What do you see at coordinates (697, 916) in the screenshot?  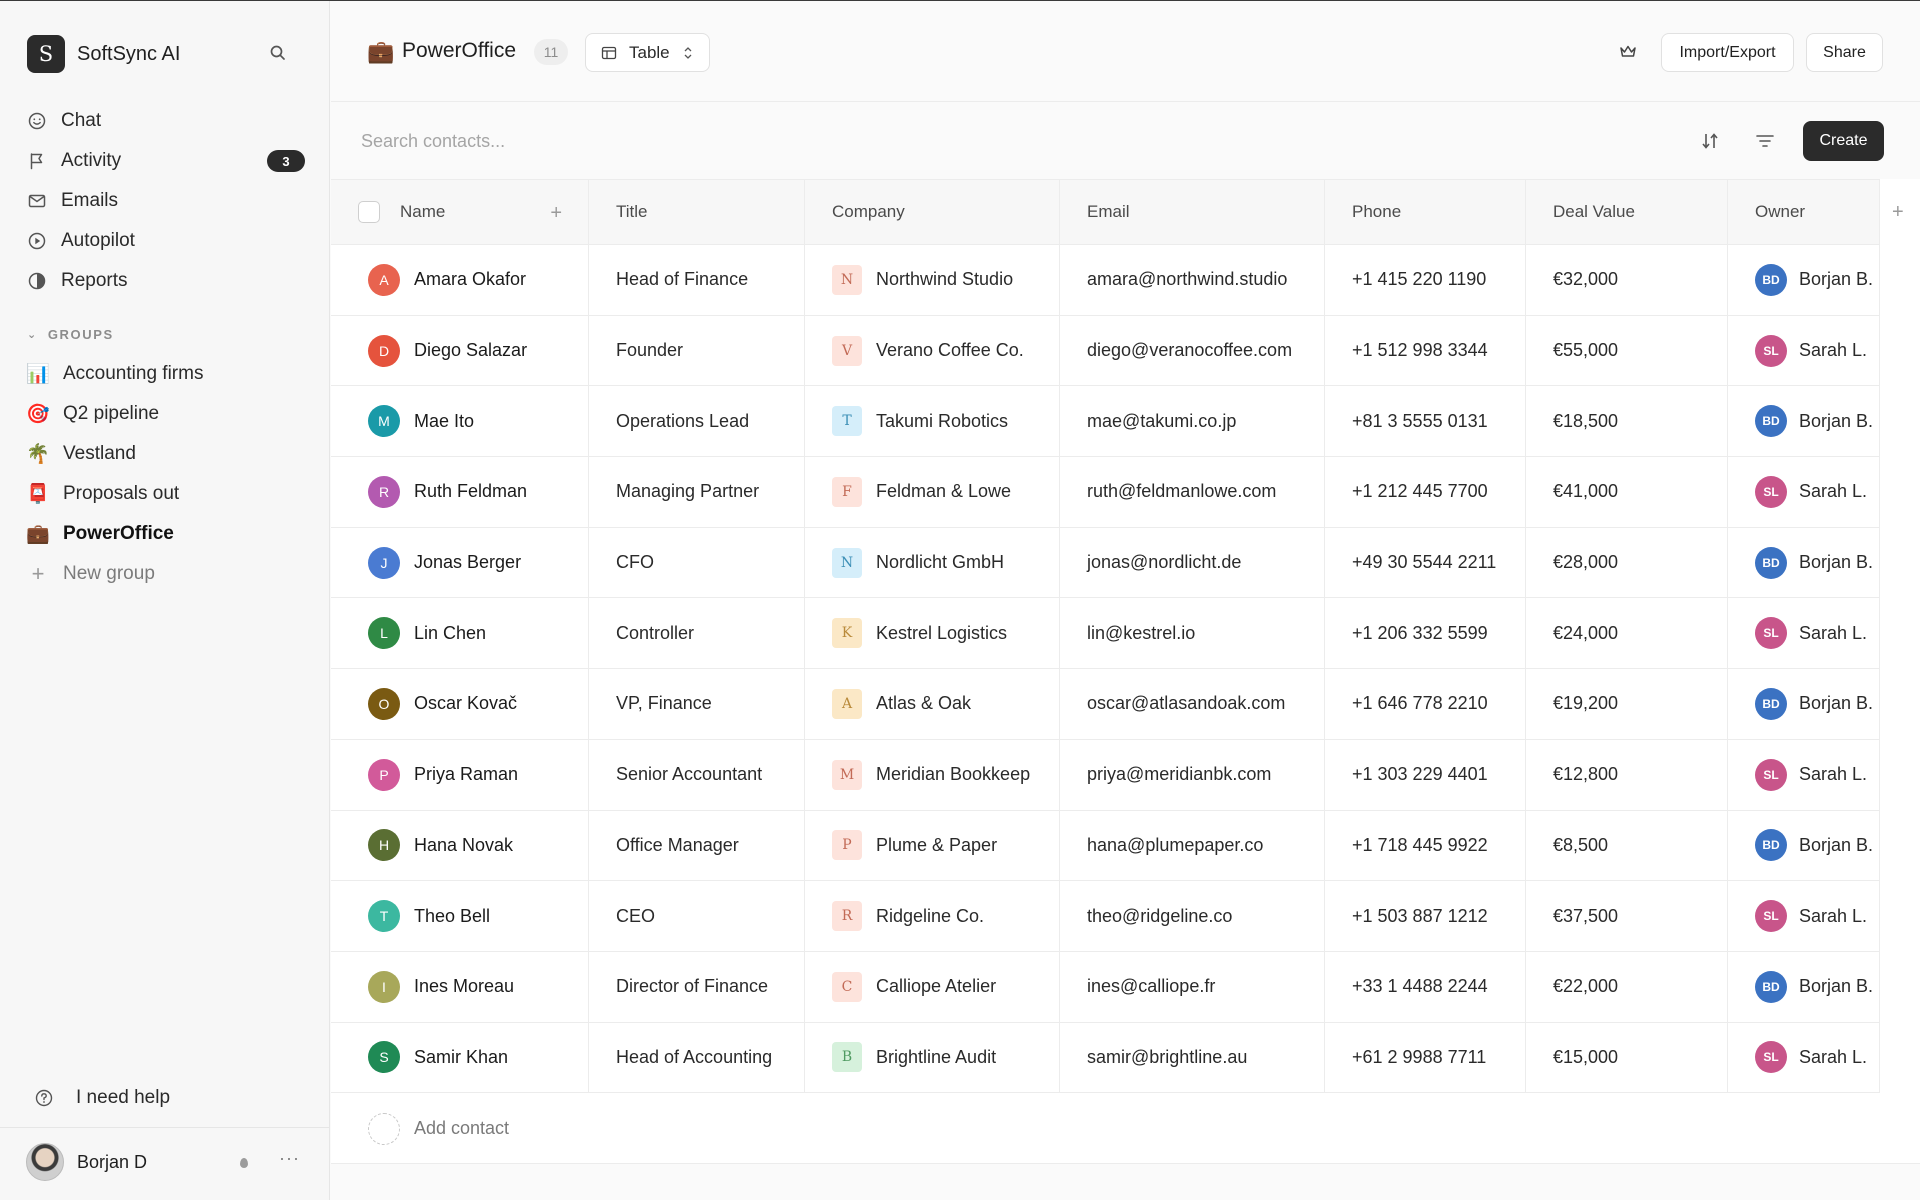 I see `cell-title: CEO` at bounding box center [697, 916].